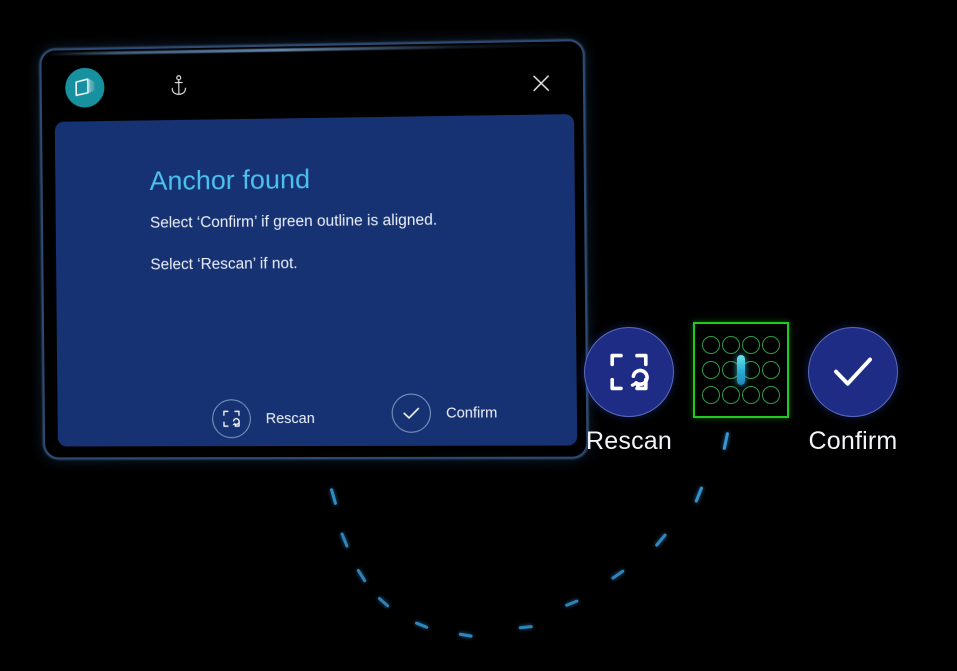  What do you see at coordinates (263, 419) in the screenshot?
I see `inline-rescan-button: Rescan` at bounding box center [263, 419].